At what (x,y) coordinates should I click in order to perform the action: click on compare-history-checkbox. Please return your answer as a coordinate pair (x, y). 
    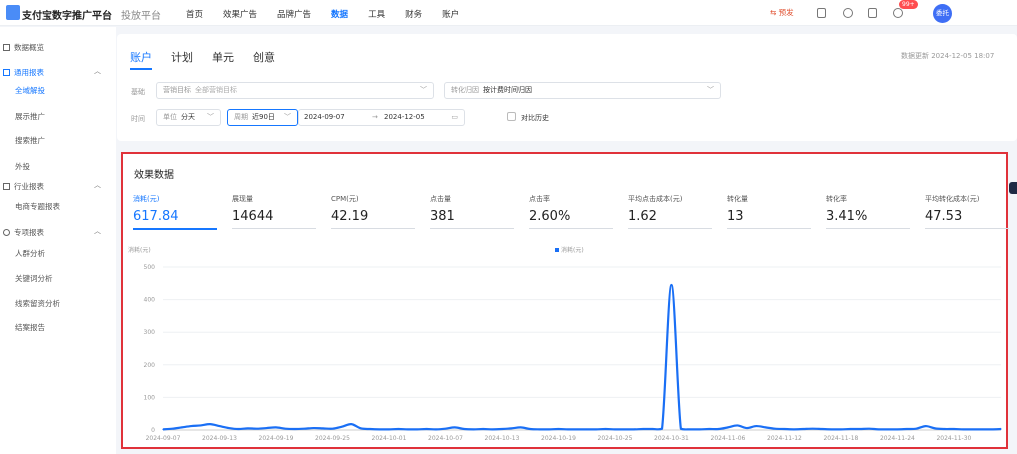
    Looking at the image, I should click on (511, 116).